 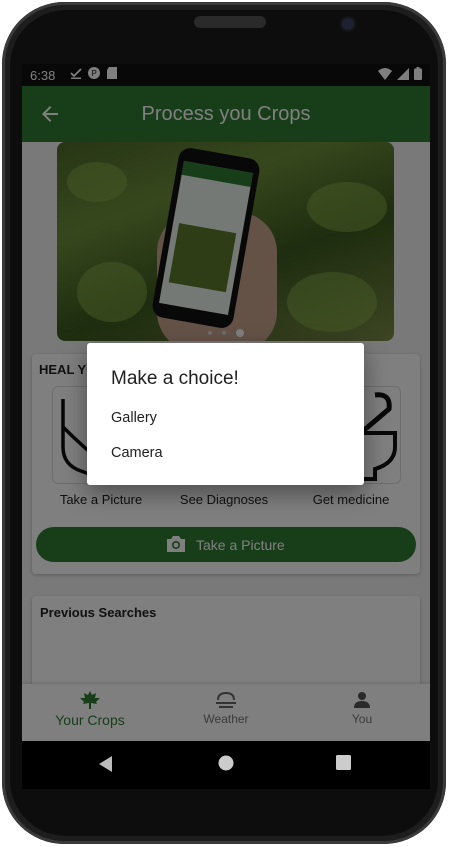 What do you see at coordinates (230, 22) in the screenshot?
I see `earpiece-speaker` at bounding box center [230, 22].